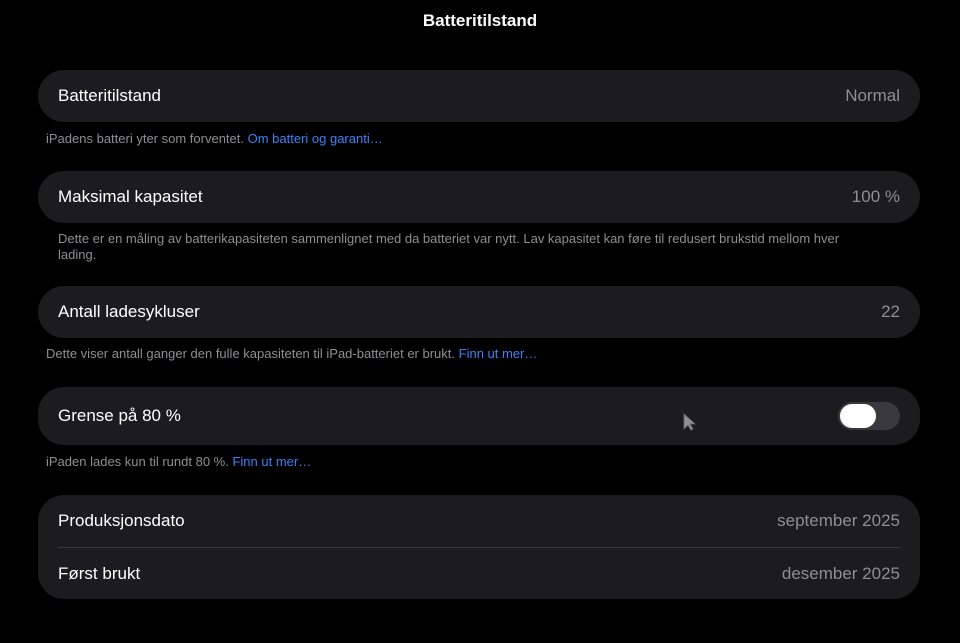 Image resolution: width=960 pixels, height=643 pixels. What do you see at coordinates (890, 311) in the screenshot?
I see `charge-cycles-value: 22` at bounding box center [890, 311].